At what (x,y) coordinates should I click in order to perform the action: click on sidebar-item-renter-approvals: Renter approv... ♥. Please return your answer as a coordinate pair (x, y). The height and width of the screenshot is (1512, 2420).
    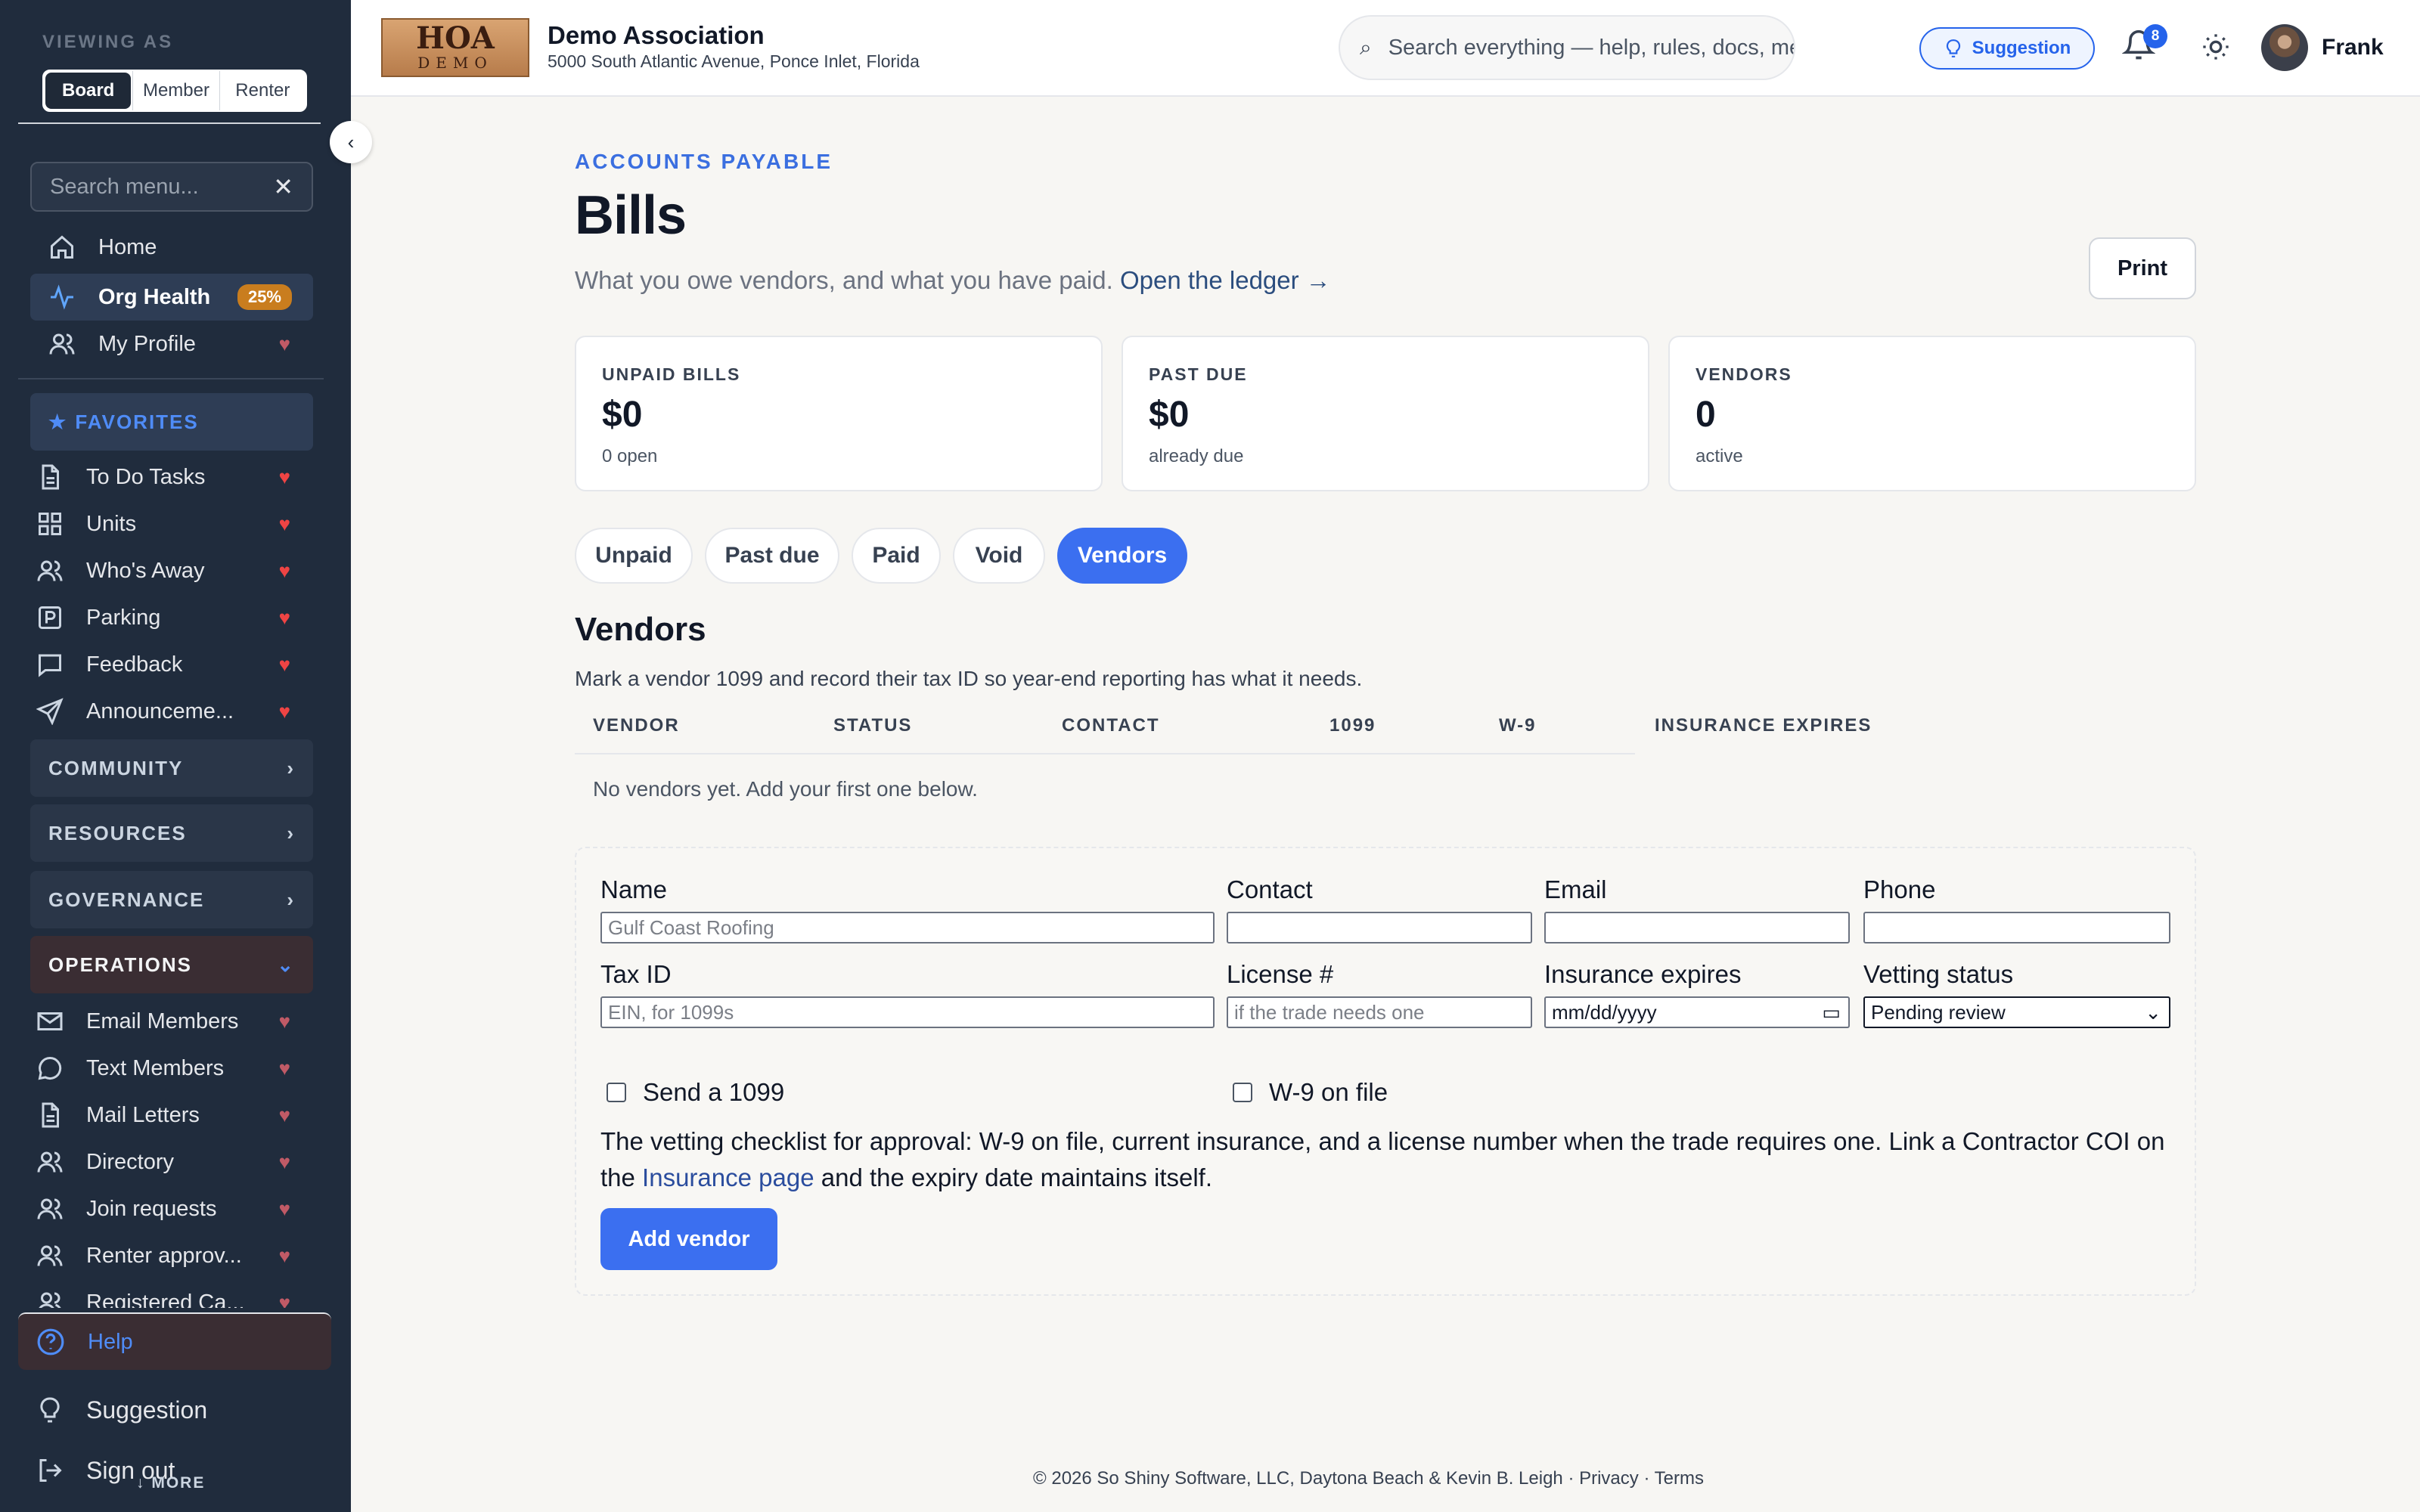
    Looking at the image, I should click on (171, 1255).